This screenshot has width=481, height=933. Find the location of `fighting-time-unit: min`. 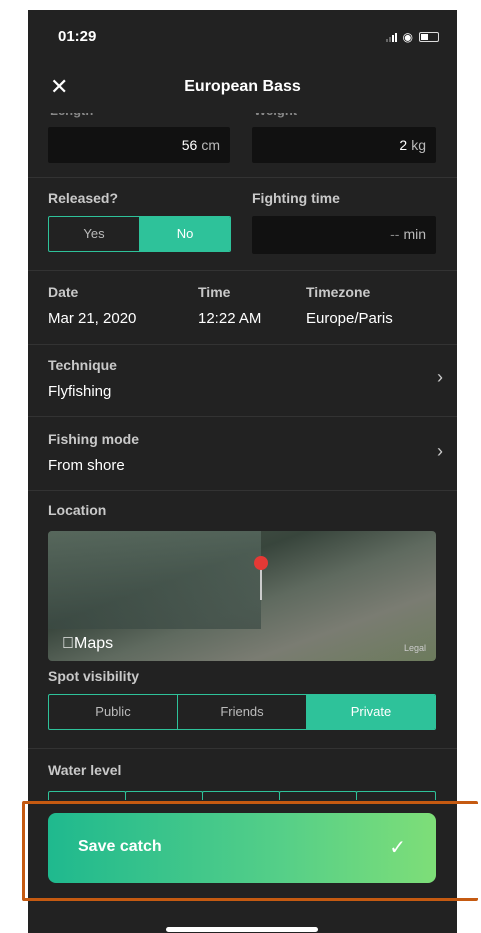

fighting-time-unit: min is located at coordinates (414, 234).